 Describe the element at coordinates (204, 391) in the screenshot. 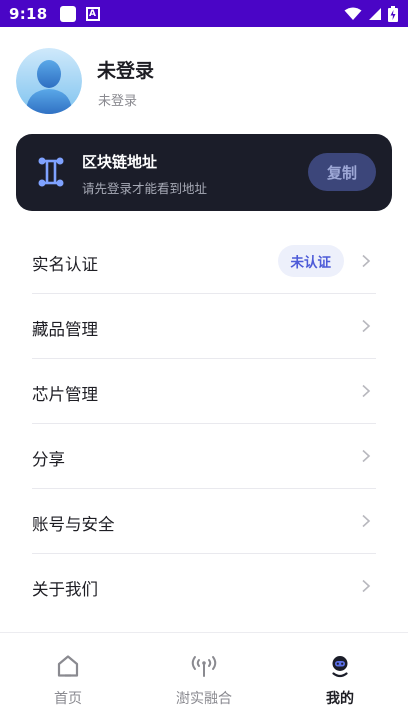

I see `menu-item-chip-management: 芯片管理` at that location.